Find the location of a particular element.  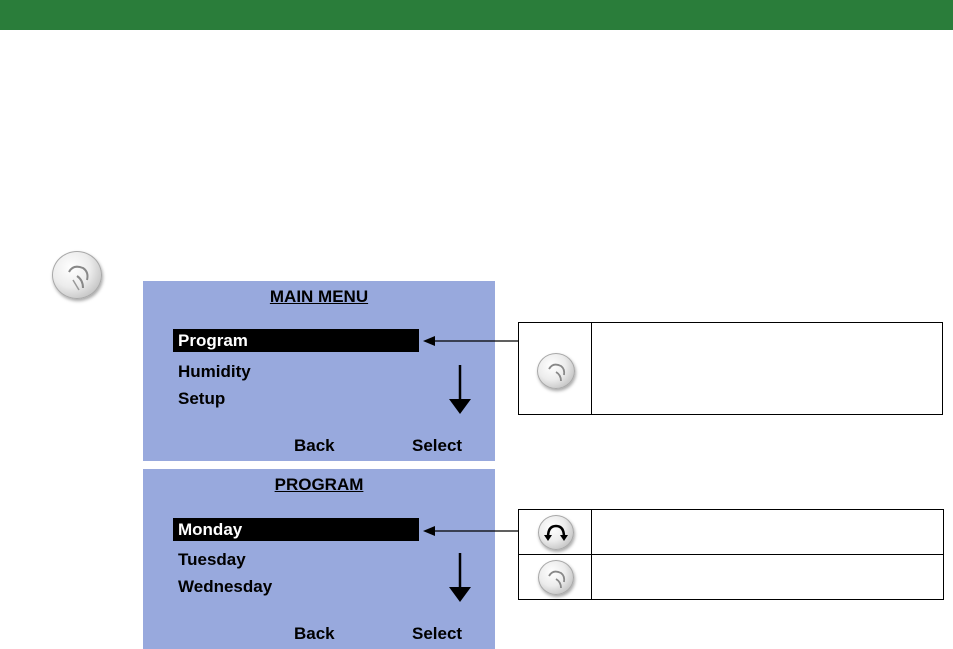

menu-item-setup: Setup is located at coordinates (296, 398).